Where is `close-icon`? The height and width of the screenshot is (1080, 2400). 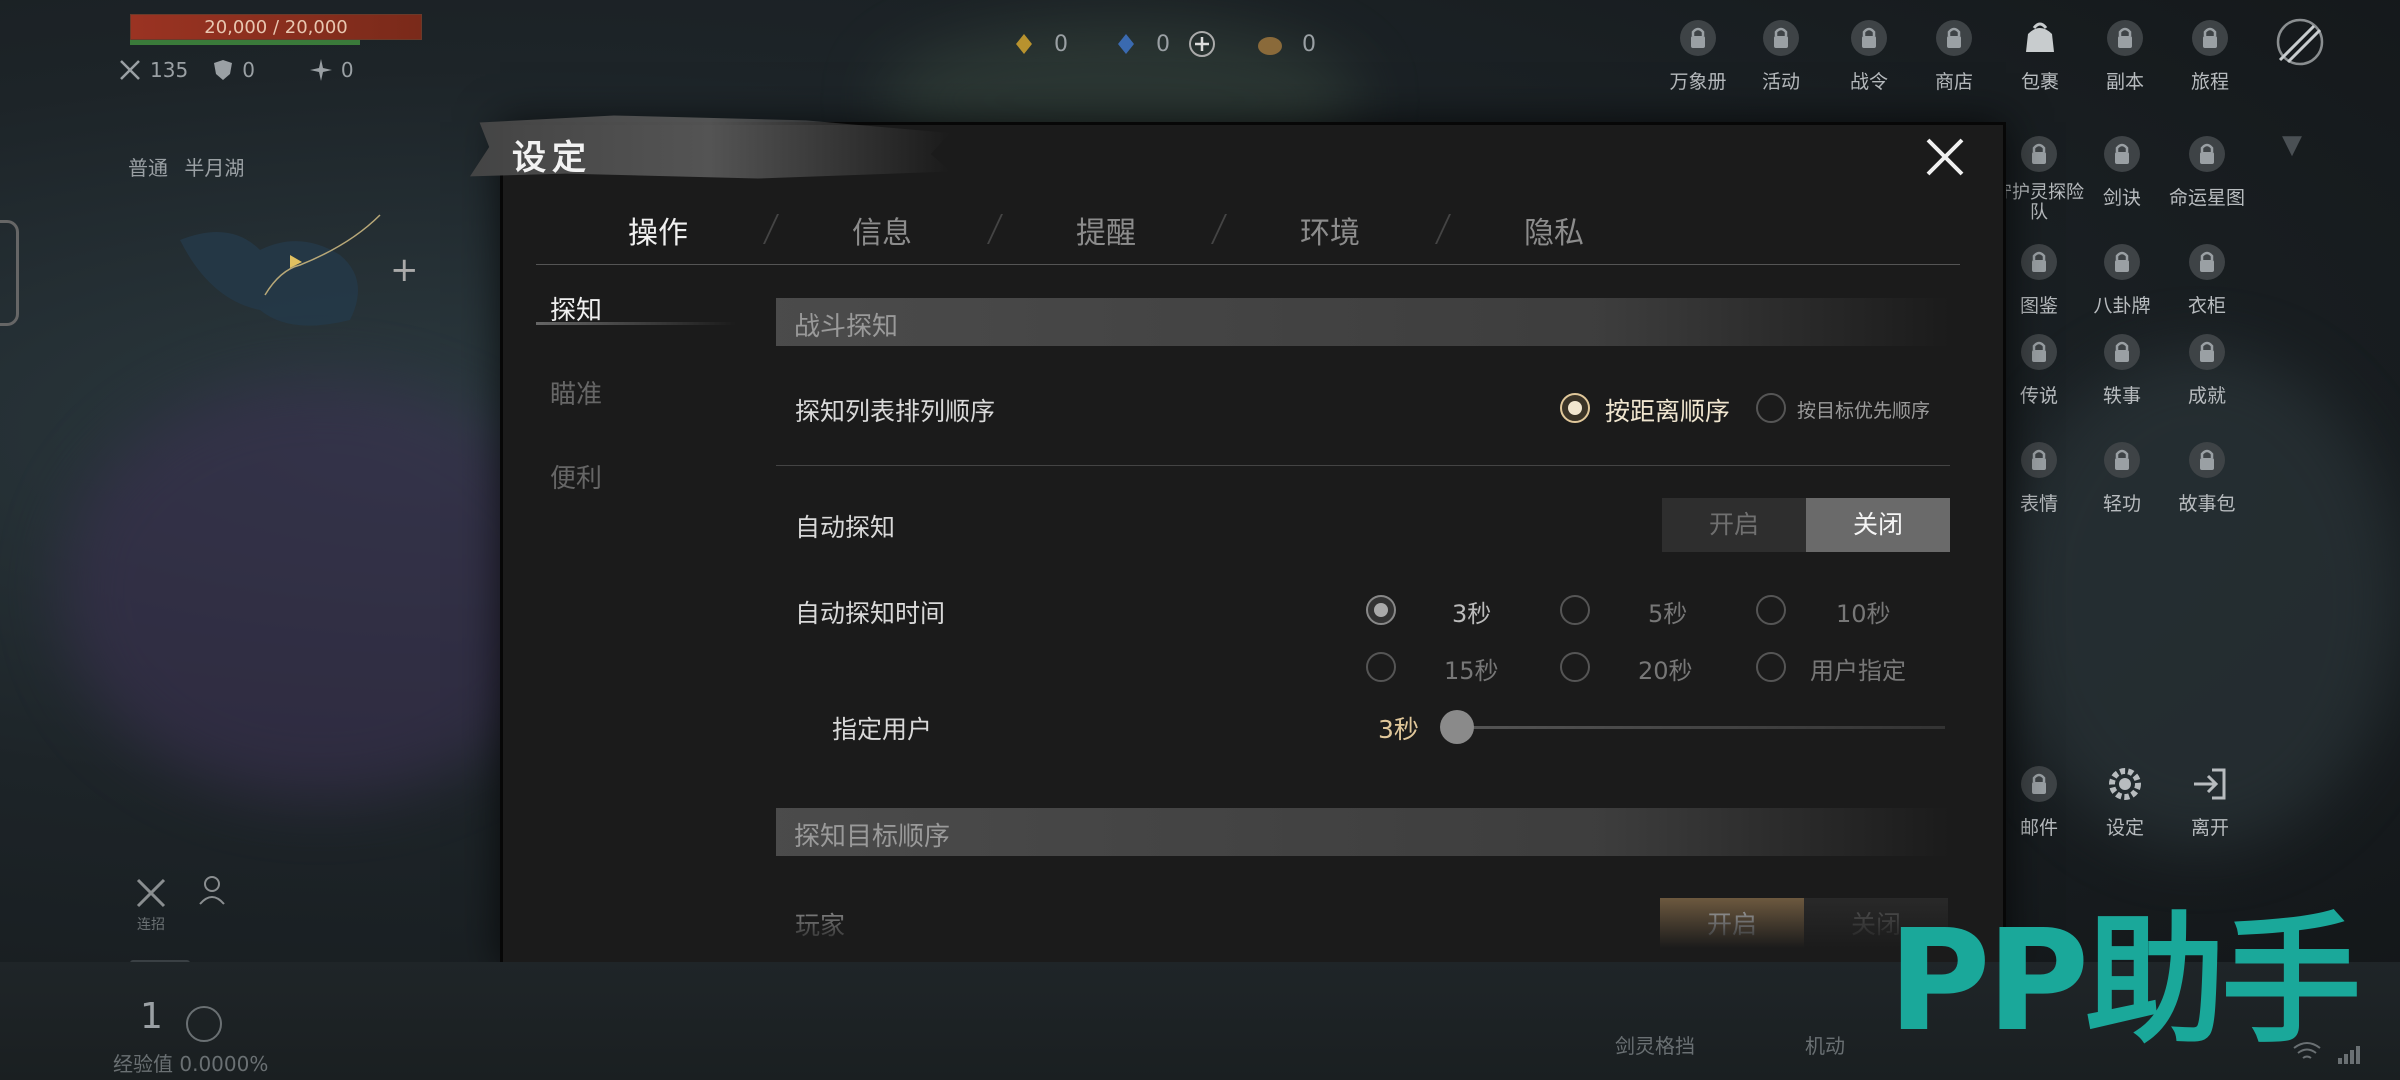 close-icon is located at coordinates (1945, 157).